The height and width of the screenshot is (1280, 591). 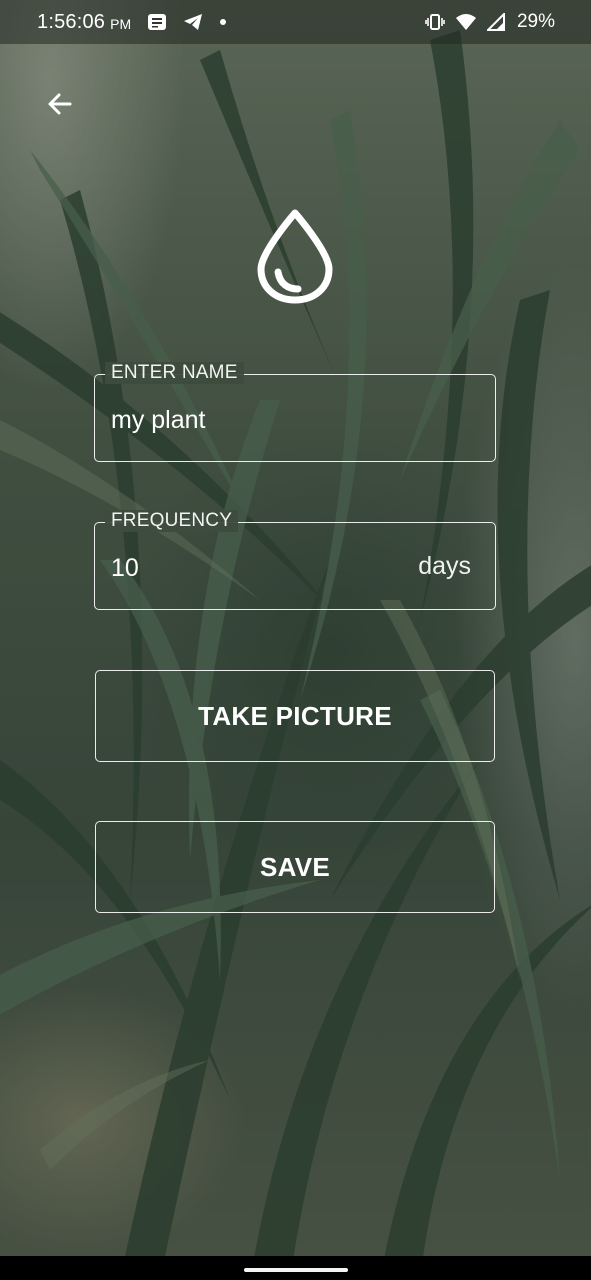 I want to click on name-input, so click(x=295, y=420).